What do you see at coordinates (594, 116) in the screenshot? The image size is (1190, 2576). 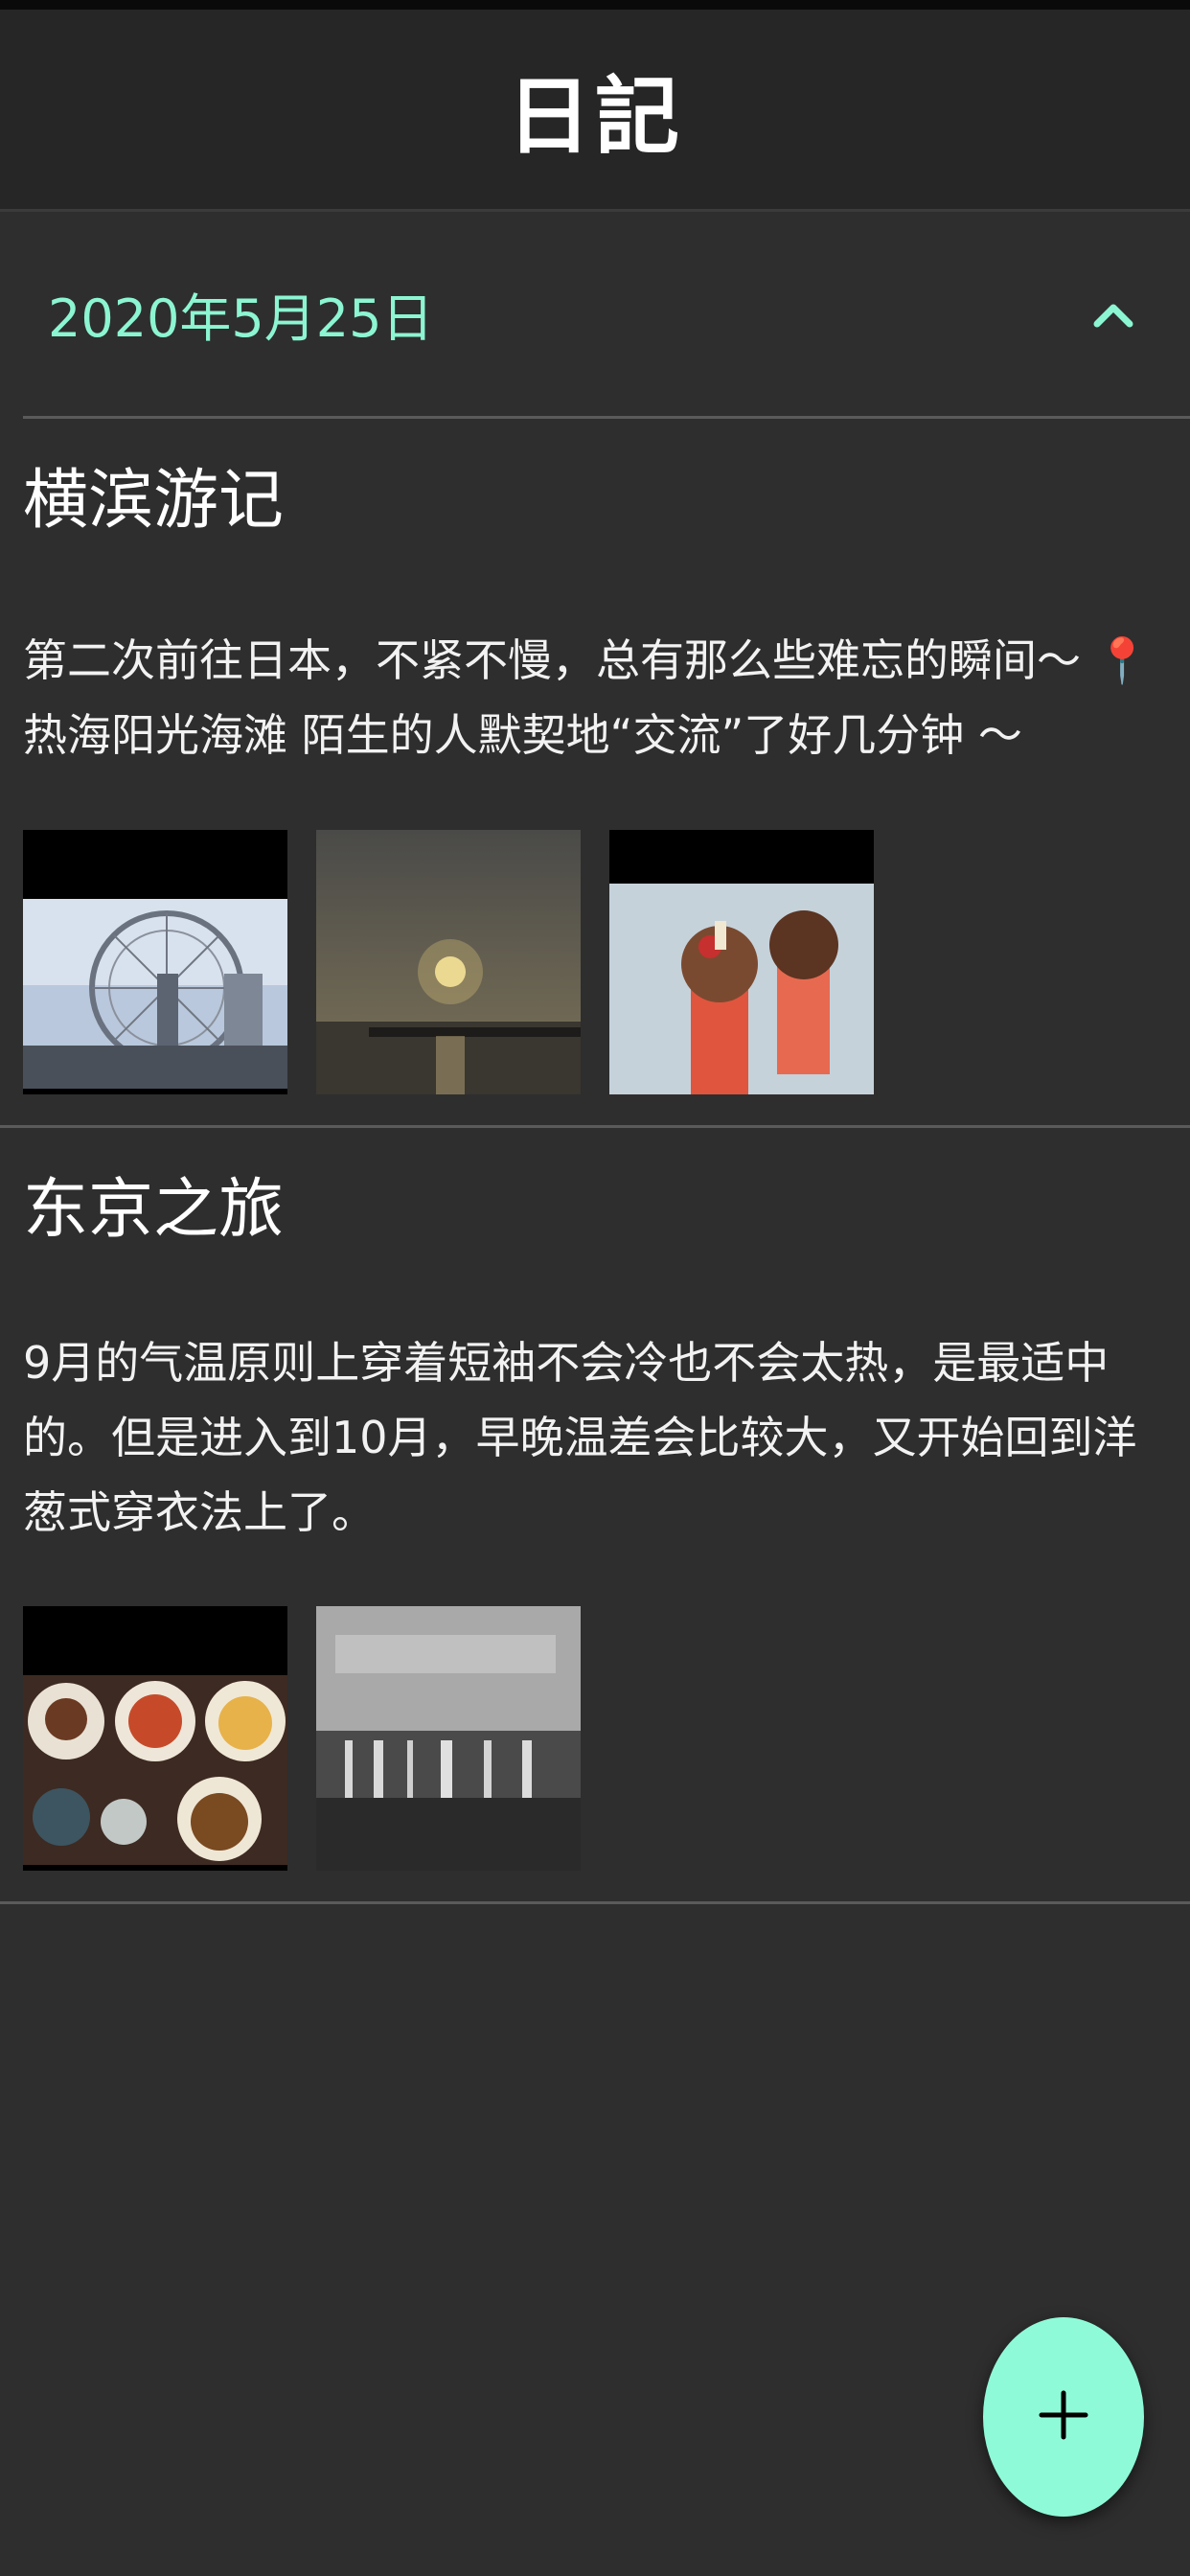 I see `page-title: 日記` at bounding box center [594, 116].